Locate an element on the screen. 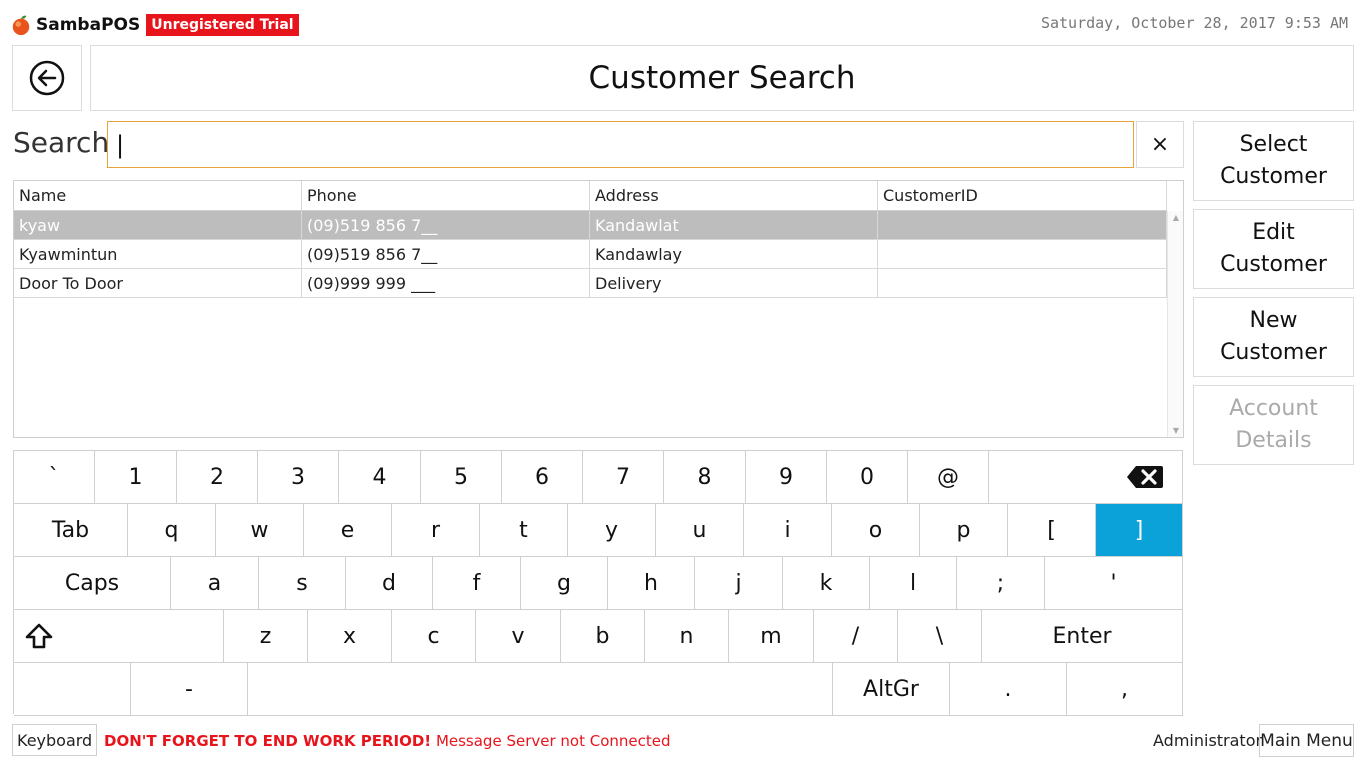 The image size is (1366, 768). key-x: x is located at coordinates (350, 636).